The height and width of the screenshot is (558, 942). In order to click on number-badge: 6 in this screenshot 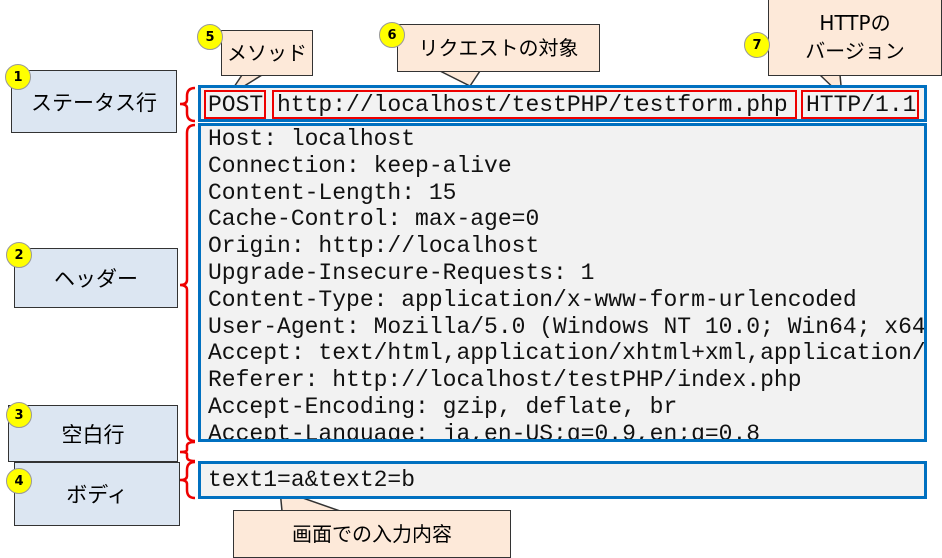, I will do `click(392, 35)`.